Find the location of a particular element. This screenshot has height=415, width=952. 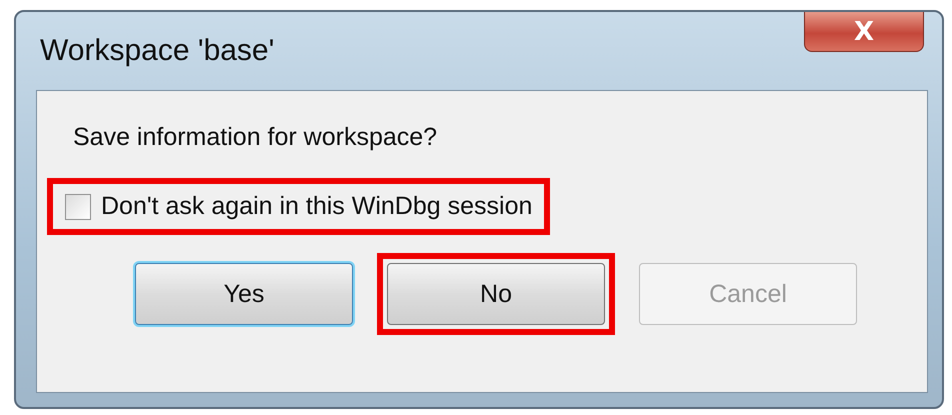

dialog-button: No is located at coordinates (496, 294).